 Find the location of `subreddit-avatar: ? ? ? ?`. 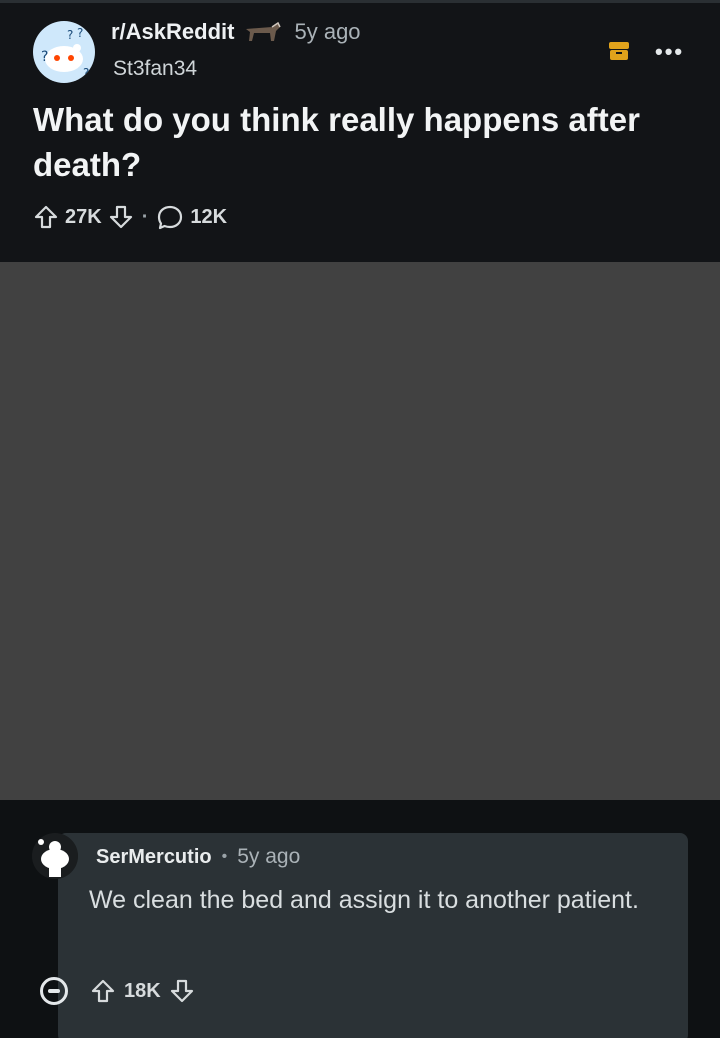

subreddit-avatar: ? ? ? ? is located at coordinates (64, 52).